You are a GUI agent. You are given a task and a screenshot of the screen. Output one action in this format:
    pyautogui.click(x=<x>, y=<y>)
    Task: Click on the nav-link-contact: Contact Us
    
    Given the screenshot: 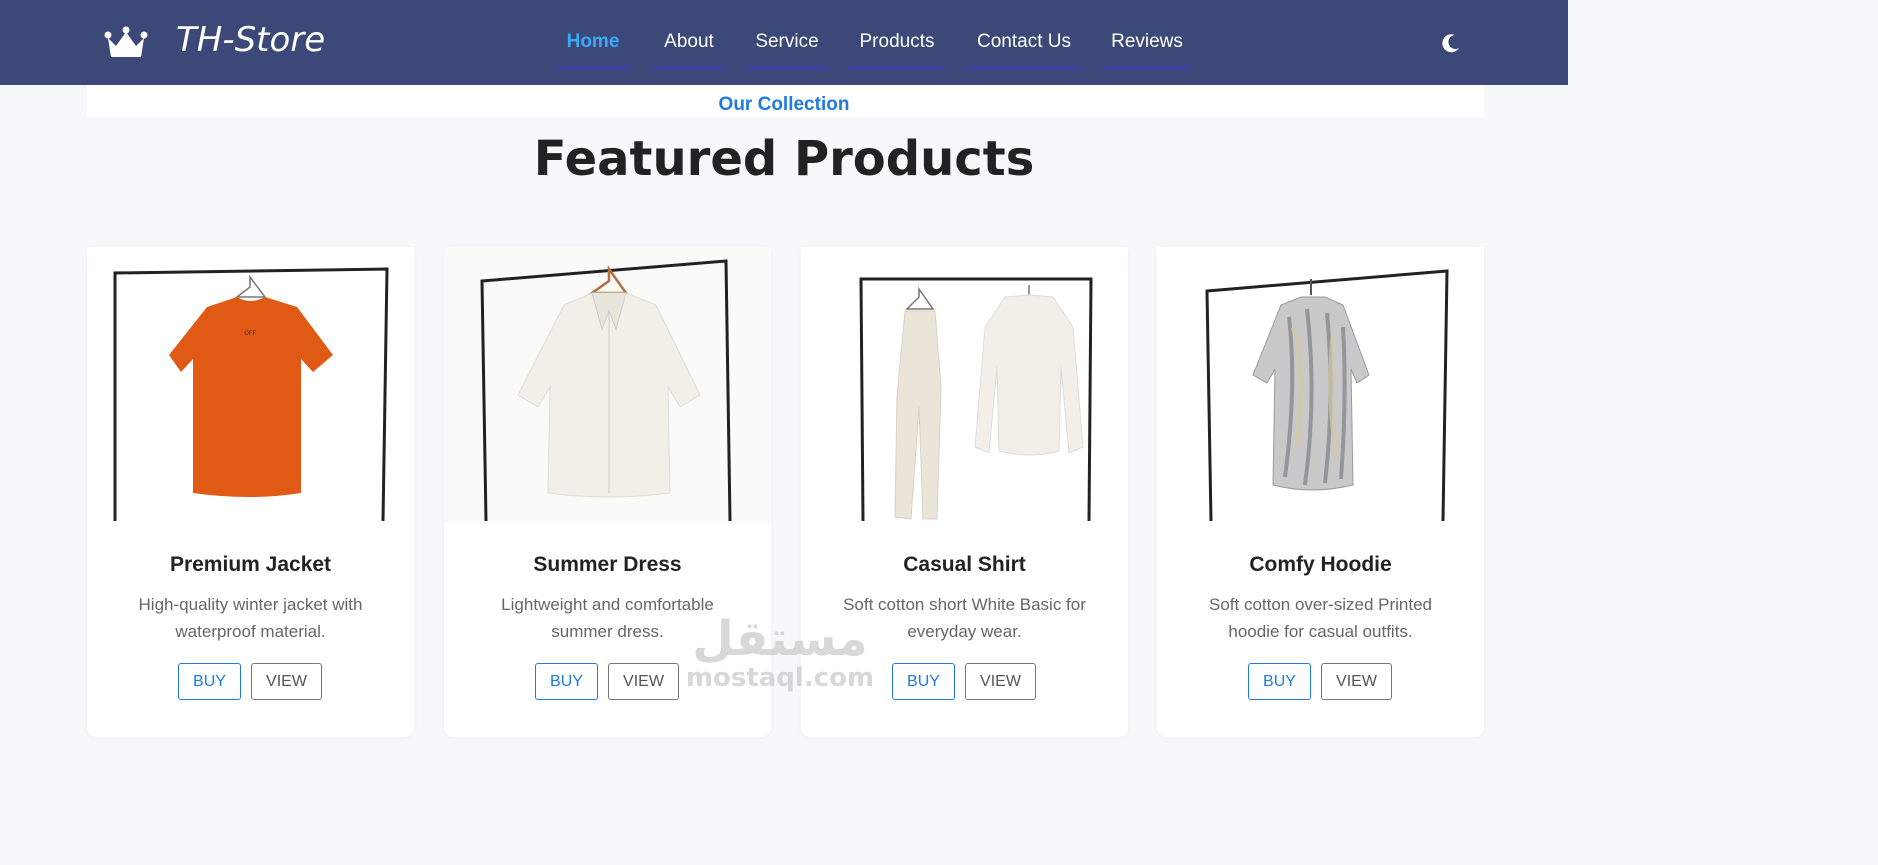 What is the action you would take?
    pyautogui.click(x=1024, y=45)
    